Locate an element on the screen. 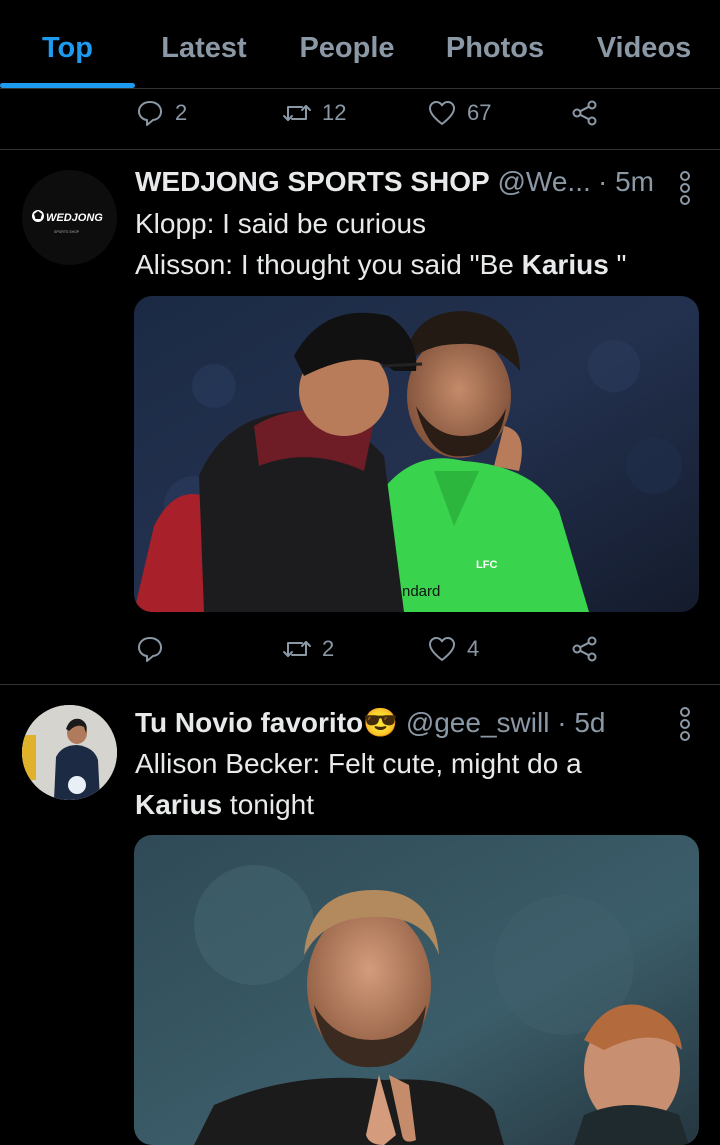  retweet-count: 12 is located at coordinates (334, 112).